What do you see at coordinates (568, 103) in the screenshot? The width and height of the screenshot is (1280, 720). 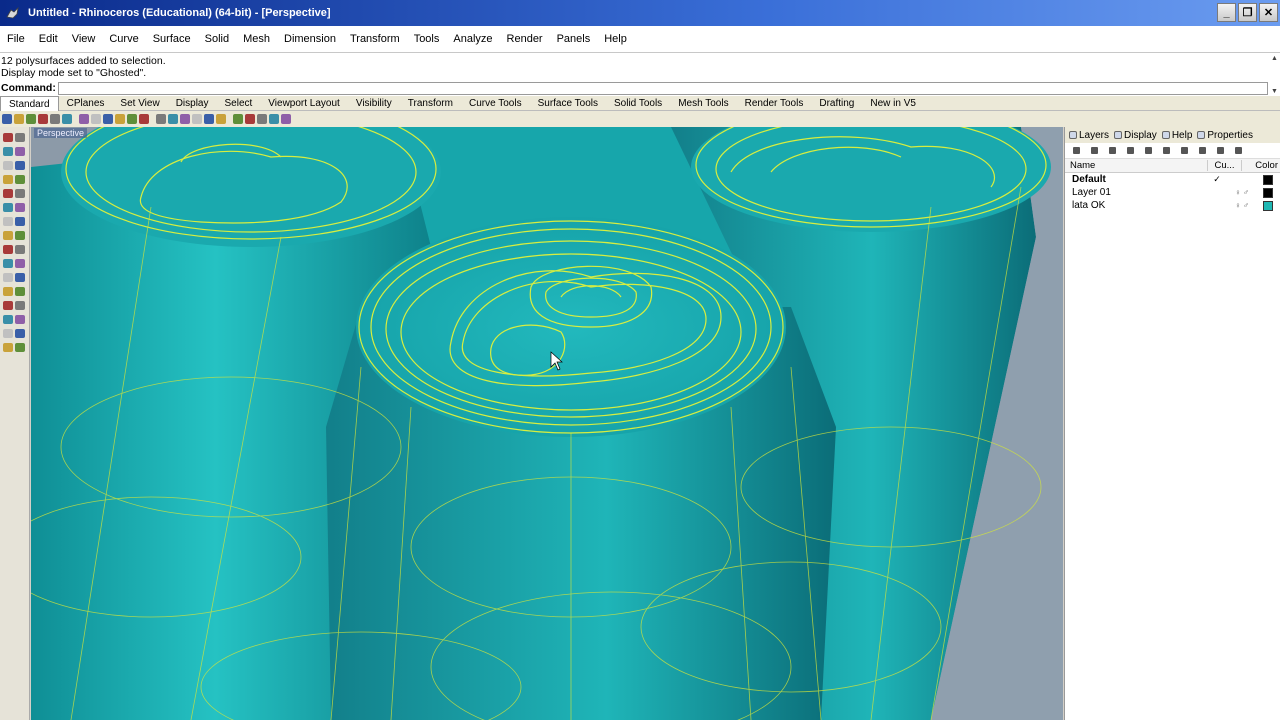 I see `tab-surface-tools: Surface Tools` at bounding box center [568, 103].